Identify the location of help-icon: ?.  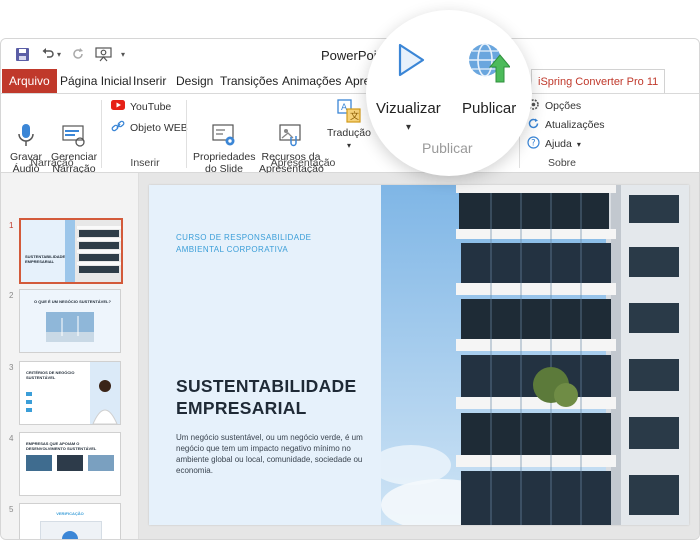
(533, 144).